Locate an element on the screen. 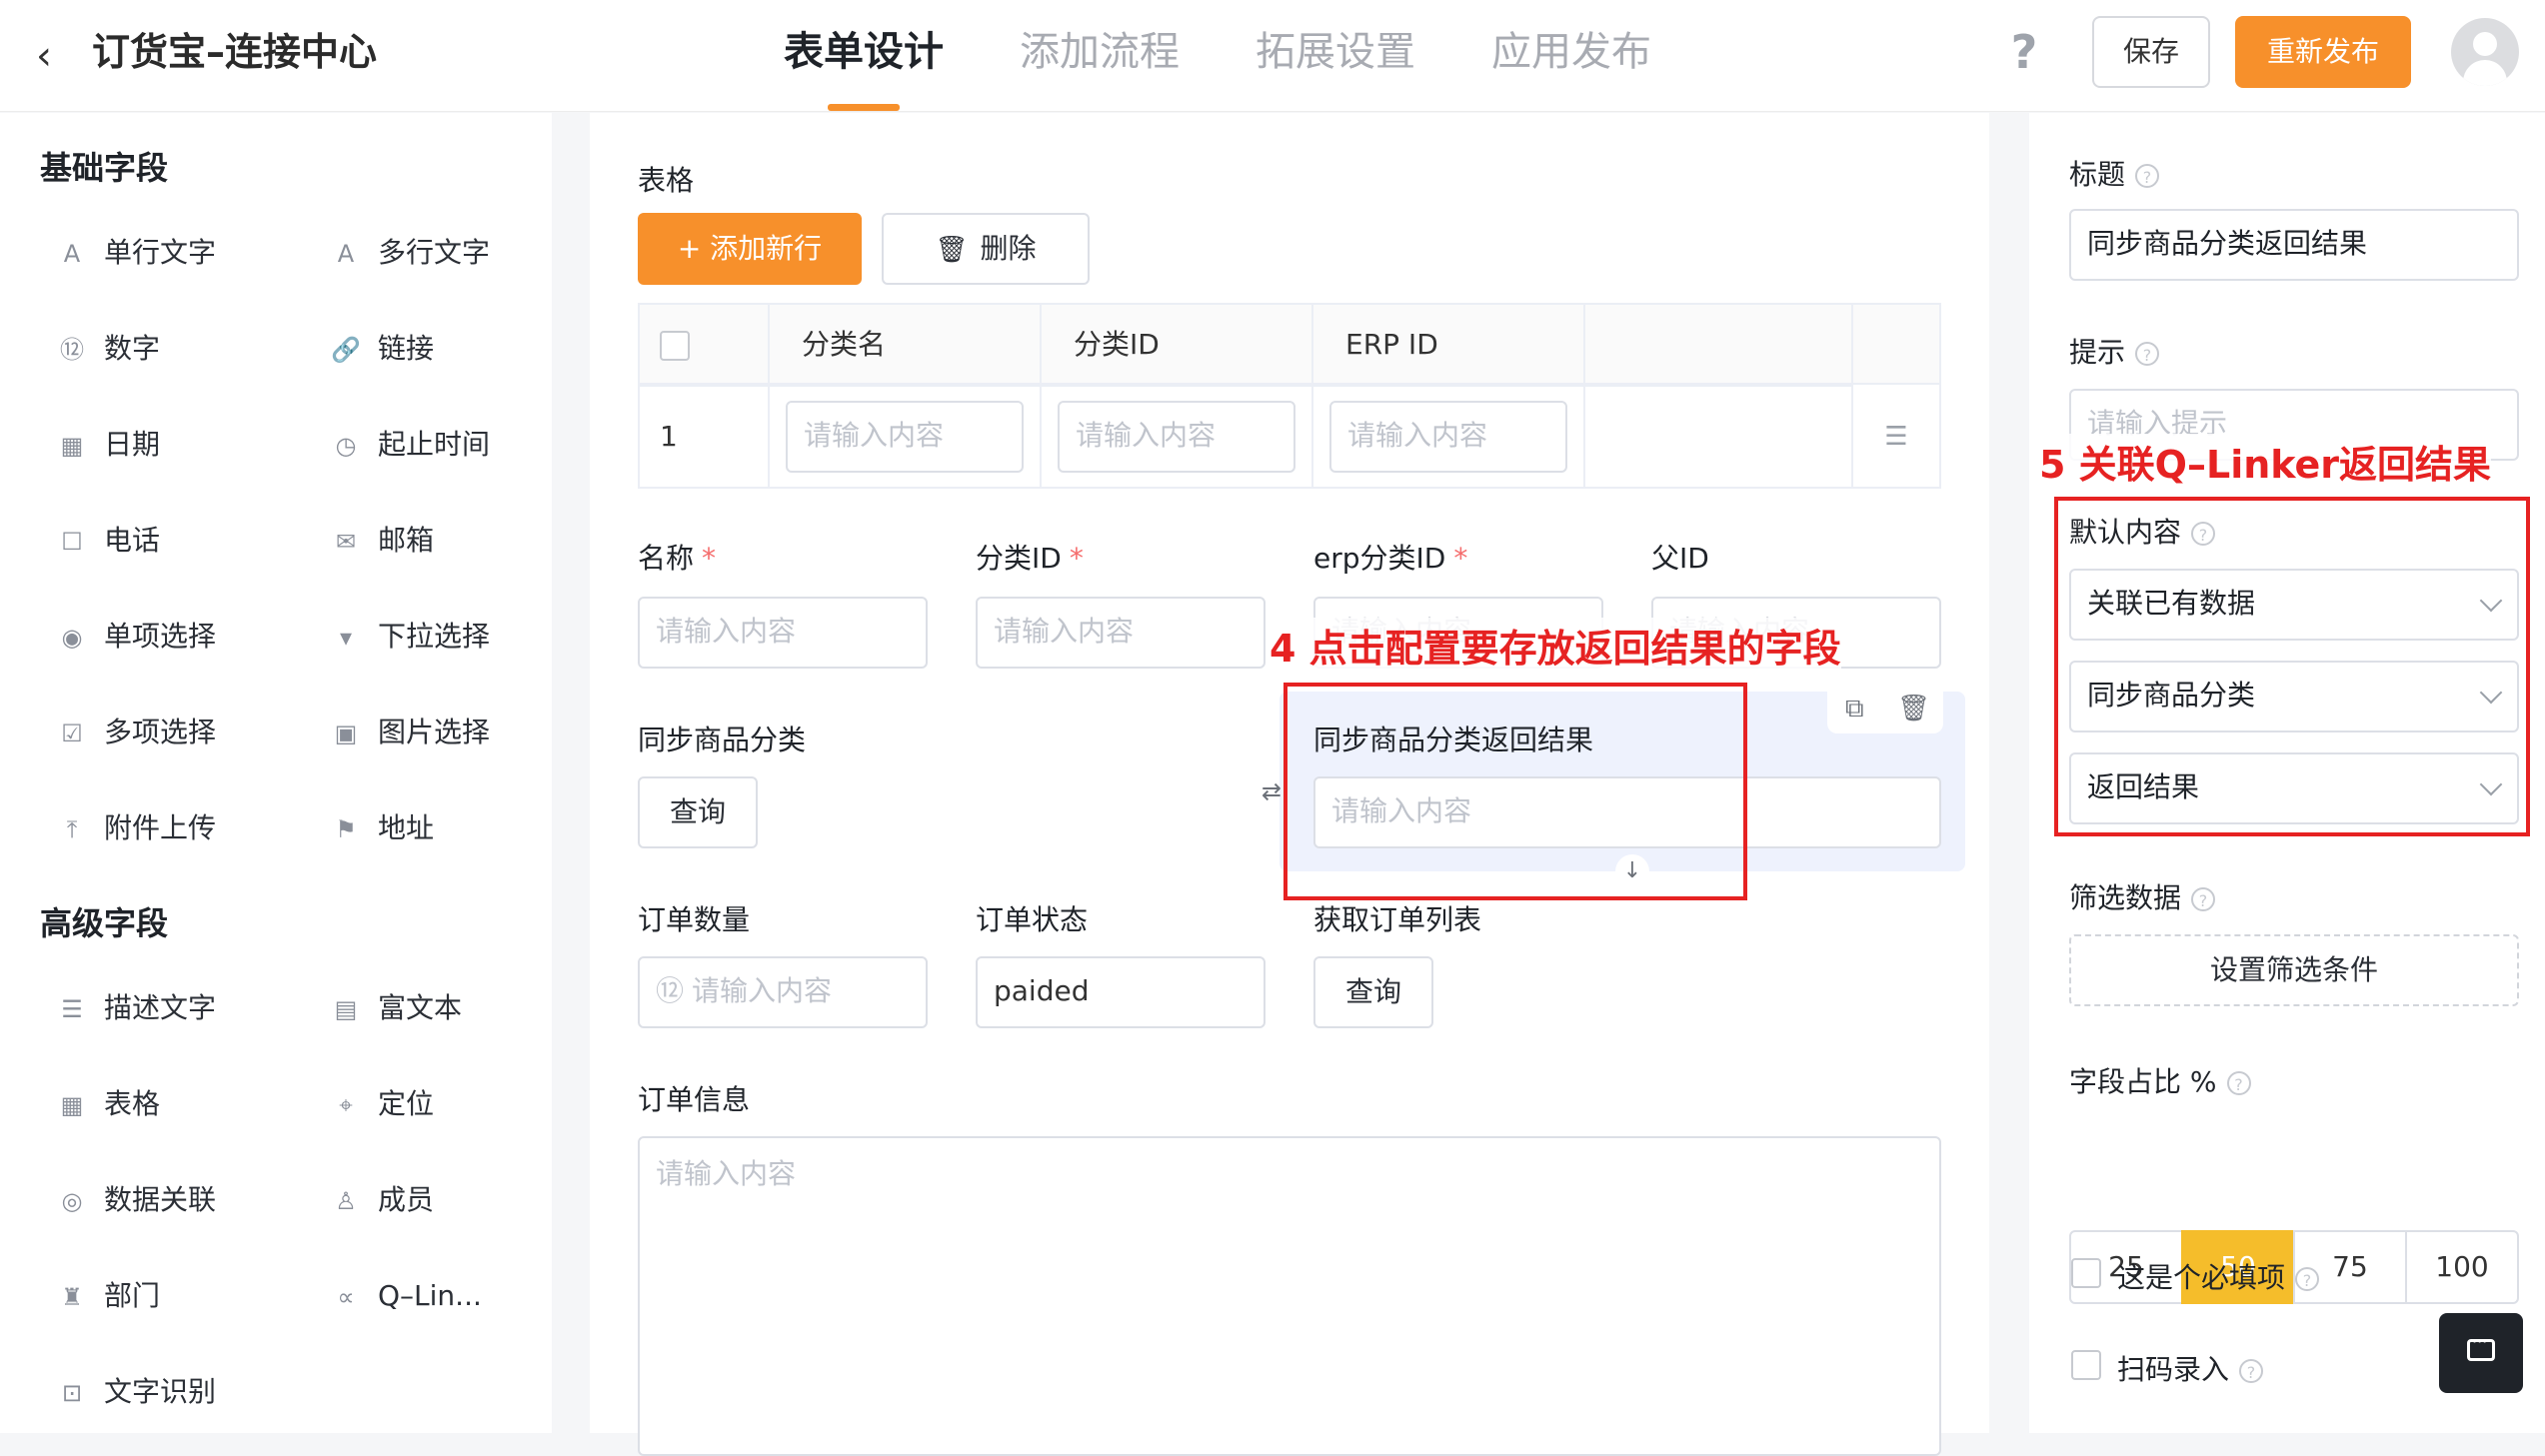 This screenshot has width=2545, height=1456. palette-item: A 多行文字 is located at coordinates (458, 253).